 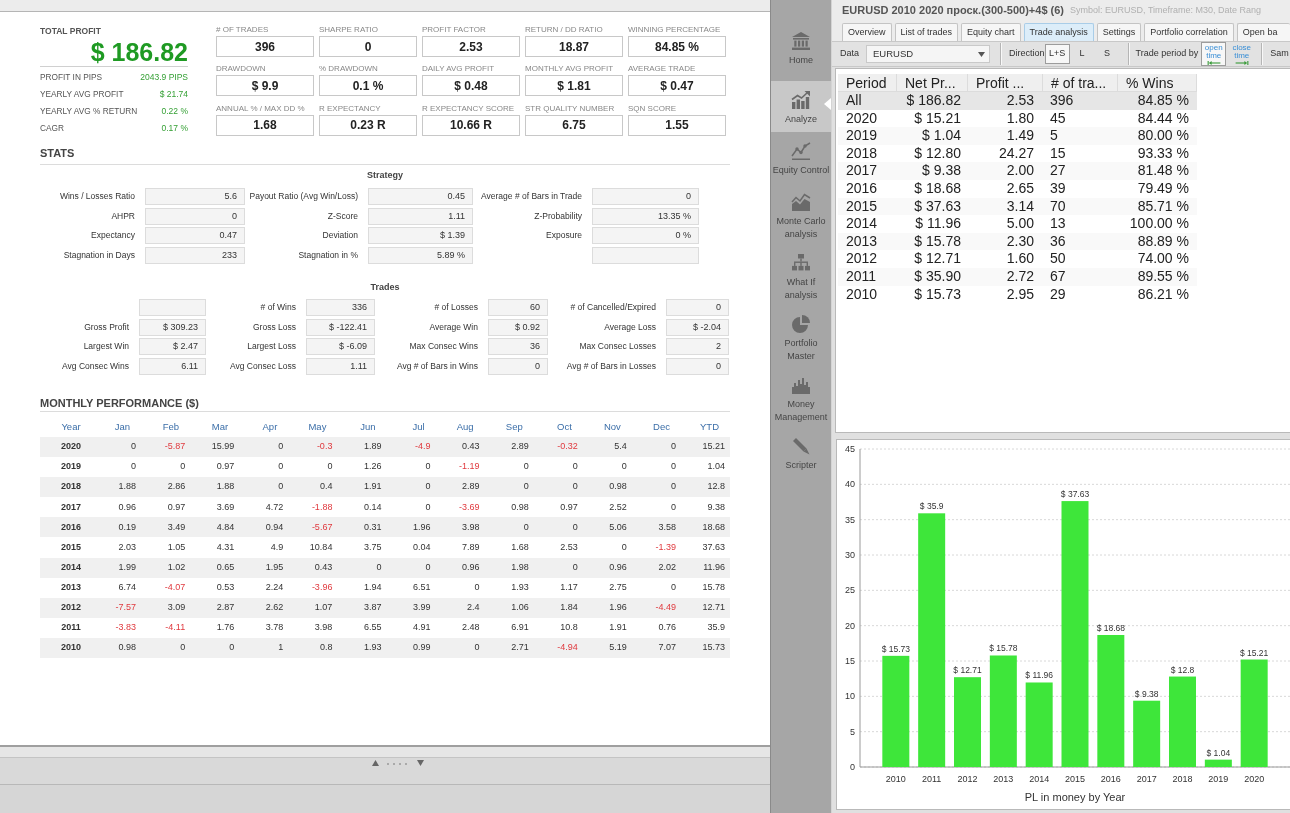 I want to click on table-cell-text: 1.94, so click(x=372, y=587).